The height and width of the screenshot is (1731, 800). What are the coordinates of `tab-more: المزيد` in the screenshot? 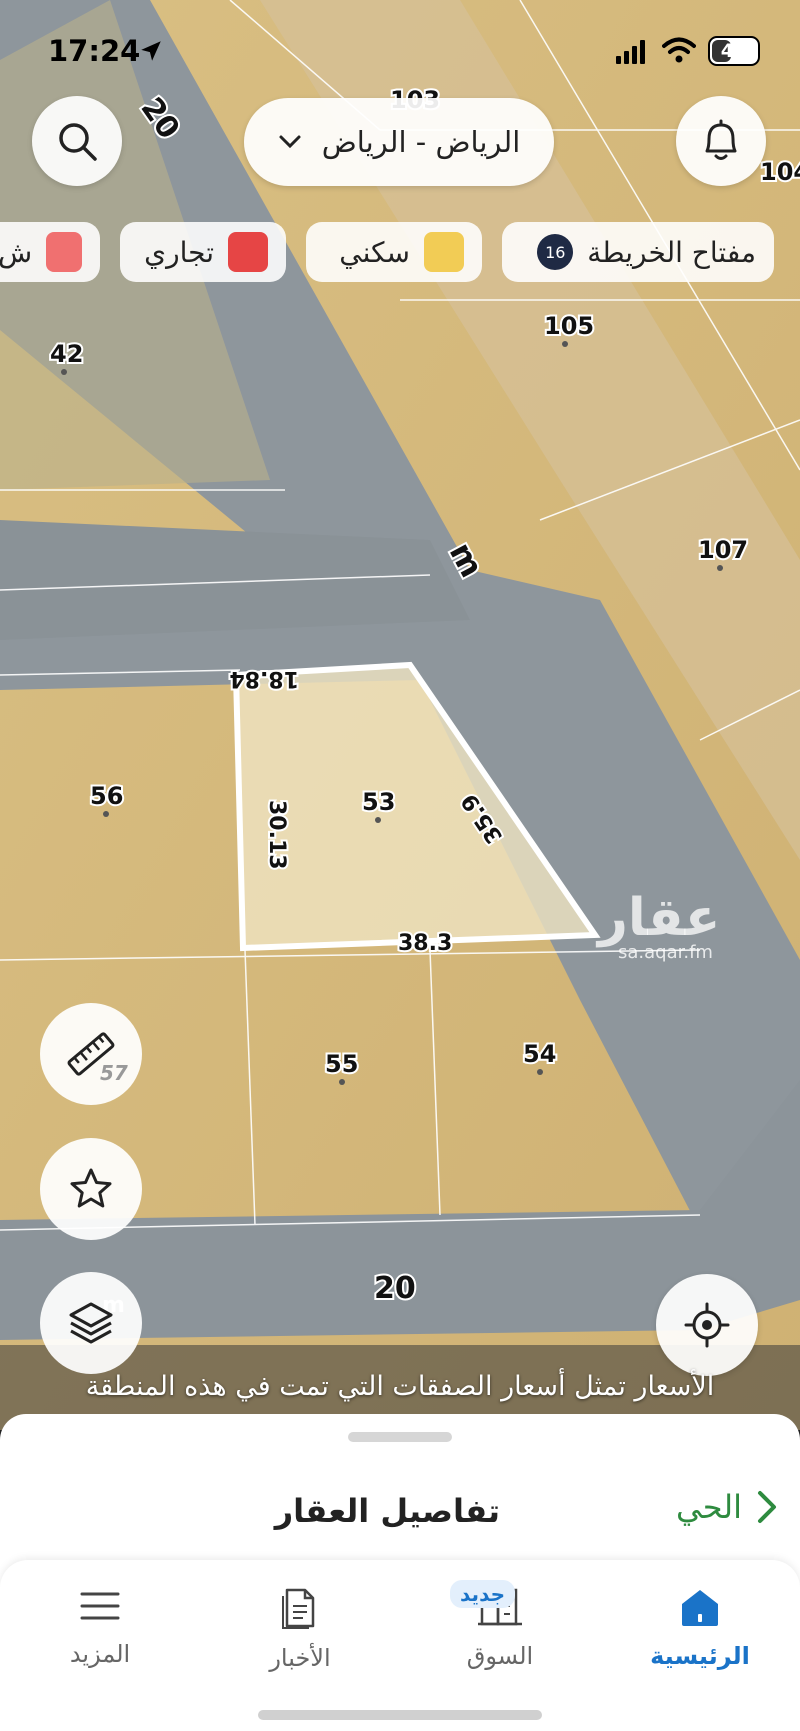 It's located at (100, 1641).